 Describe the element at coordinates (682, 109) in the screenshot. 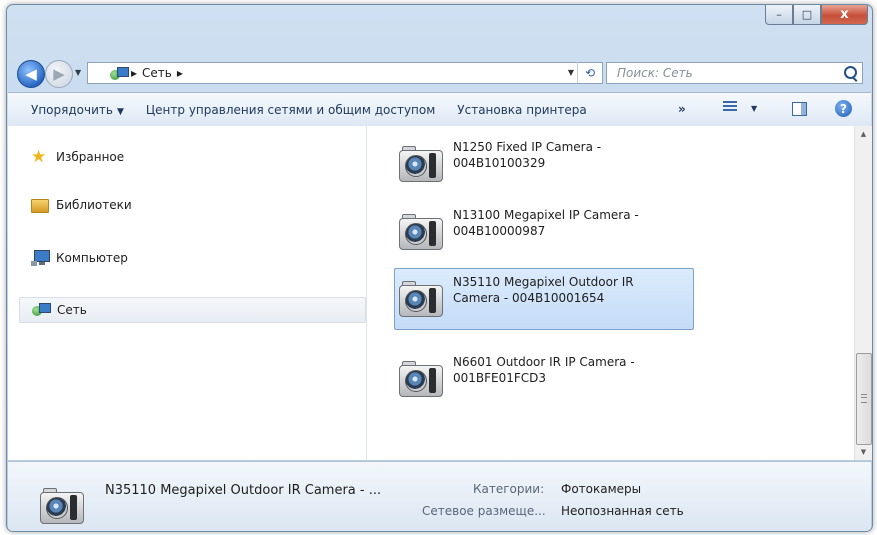

I see `more-commands-button: »` at that location.